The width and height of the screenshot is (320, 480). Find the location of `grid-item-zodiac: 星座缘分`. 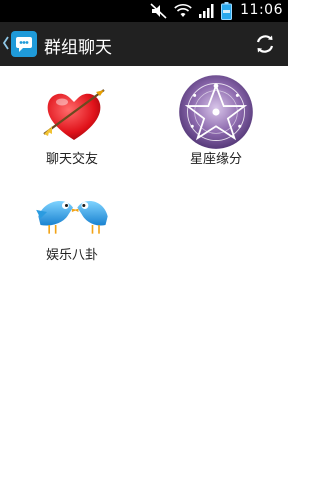

grid-item-zodiac: 星座缘分 is located at coordinates (216, 121).